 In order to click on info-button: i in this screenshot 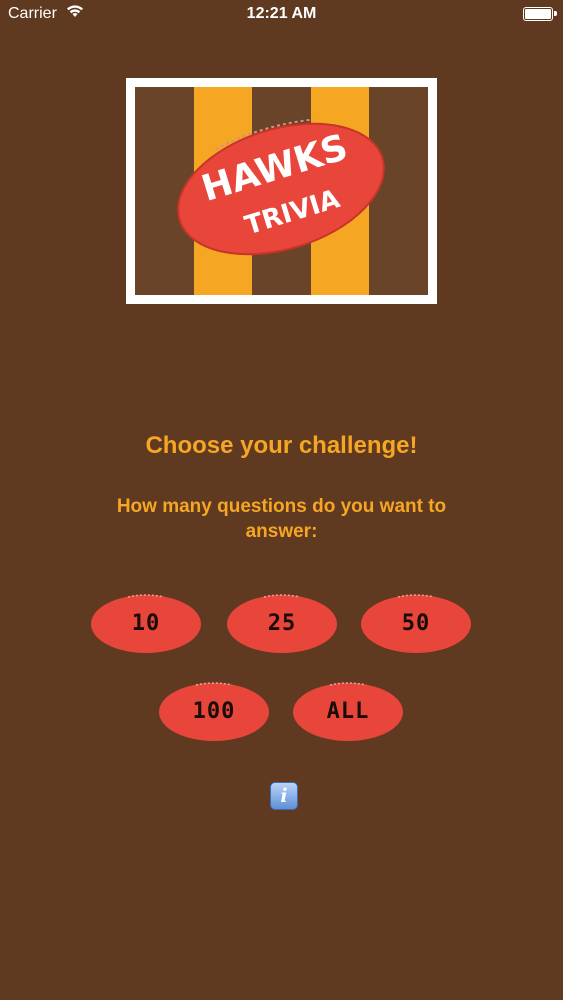, I will do `click(284, 796)`.